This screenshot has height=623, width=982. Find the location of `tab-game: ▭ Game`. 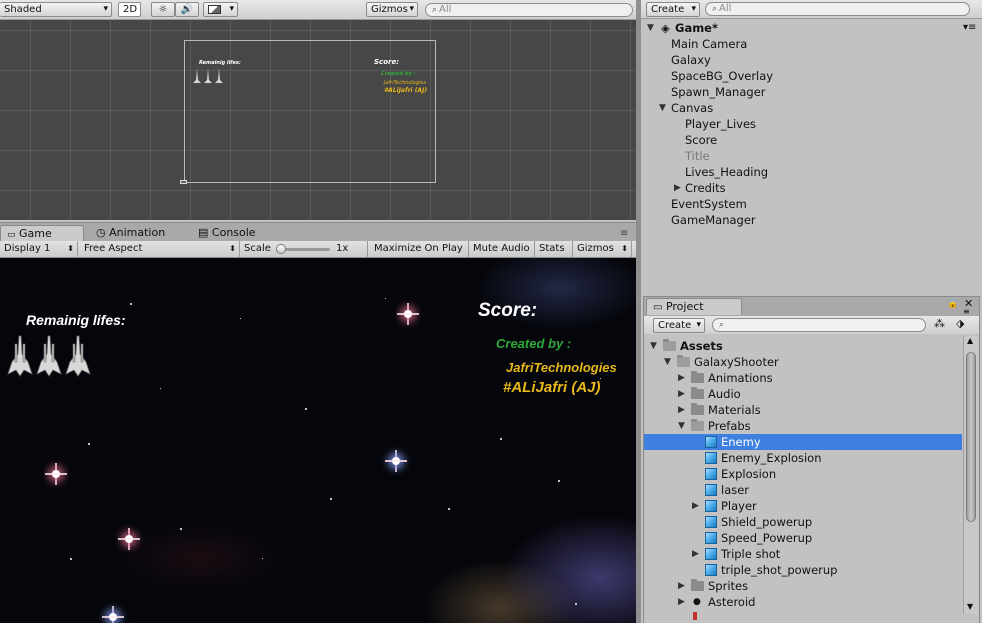

tab-game: ▭ Game is located at coordinates (42, 233).